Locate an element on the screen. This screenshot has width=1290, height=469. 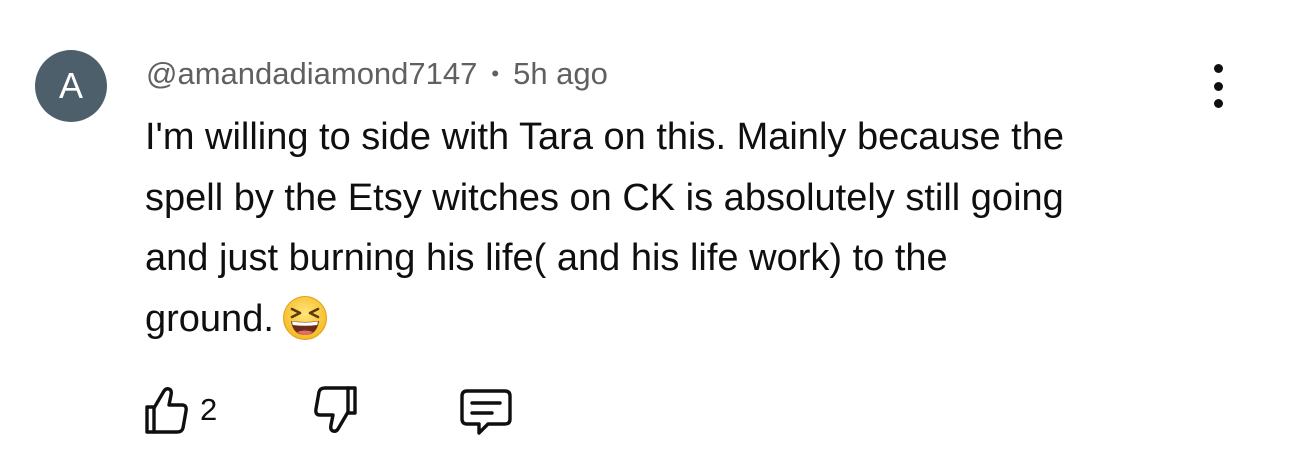
more-vertical-icon is located at coordinates (1218, 86).